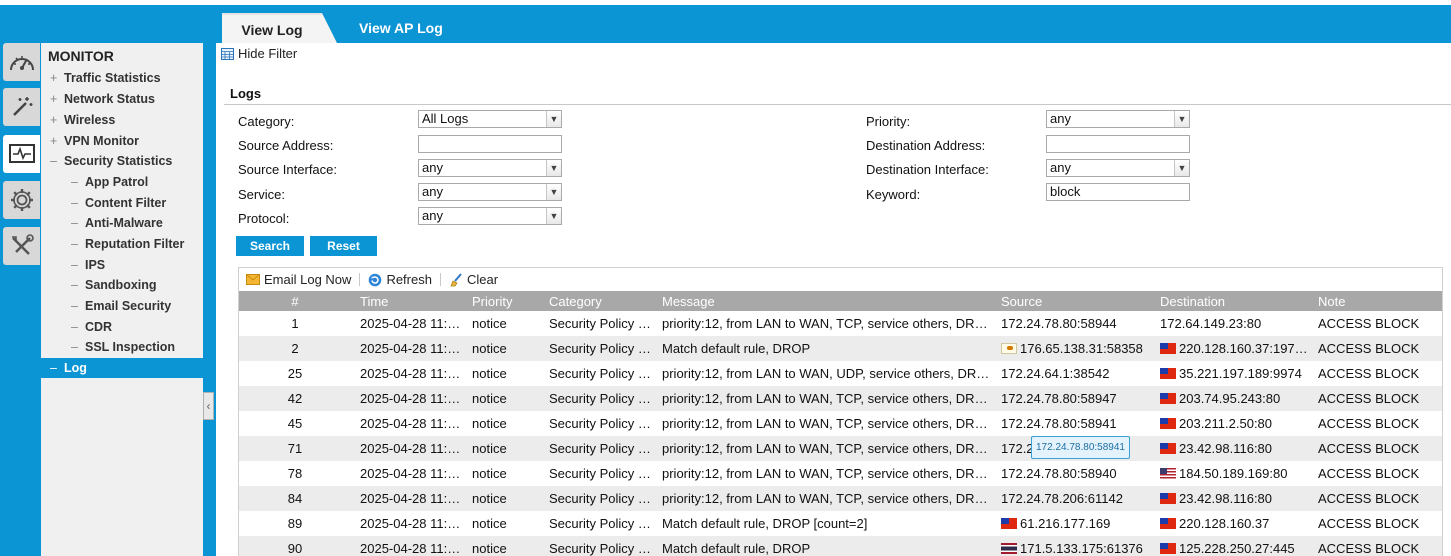 This screenshot has width=1451, height=556. I want to click on nav-item-app-patrol: – App Patrol, so click(122, 182).